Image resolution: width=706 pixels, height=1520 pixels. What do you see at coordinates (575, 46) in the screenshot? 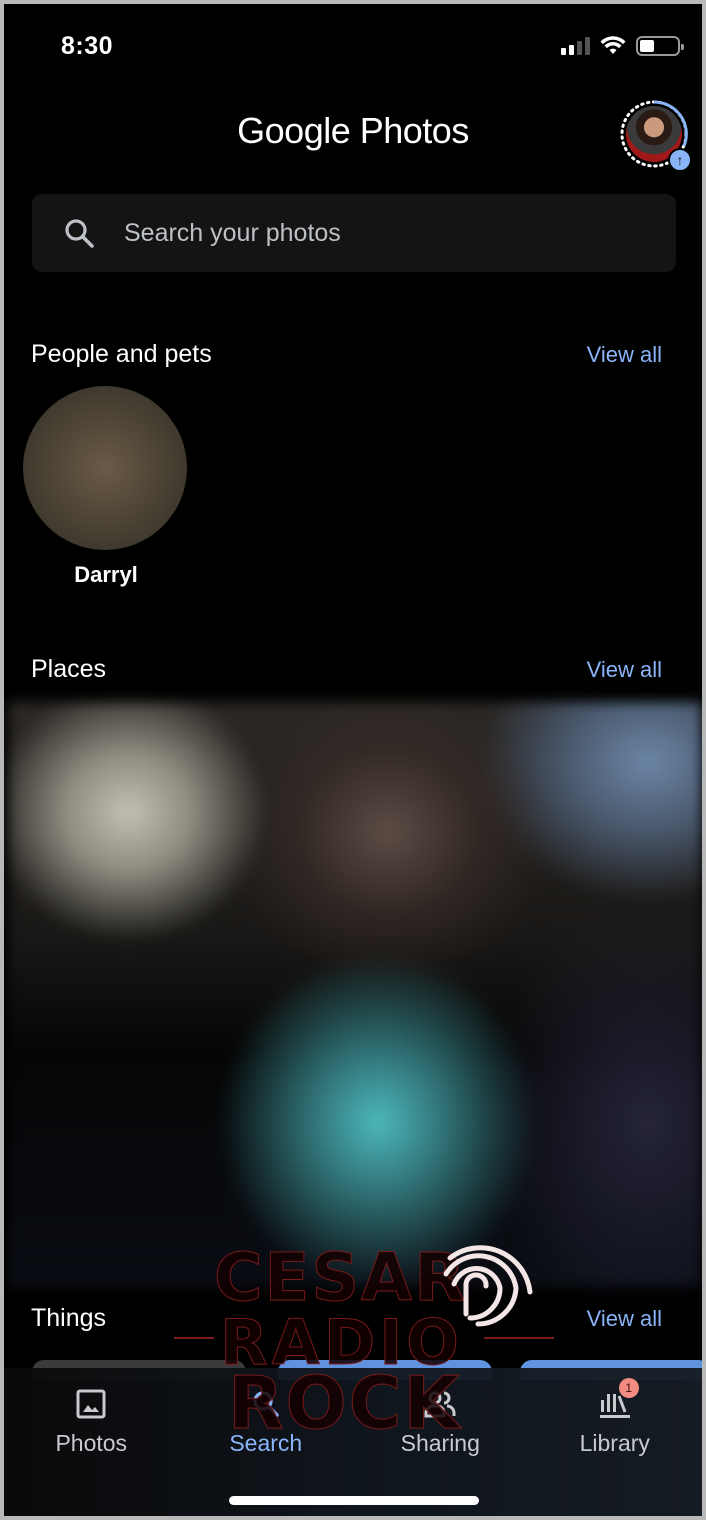
I see `signal-icon` at bounding box center [575, 46].